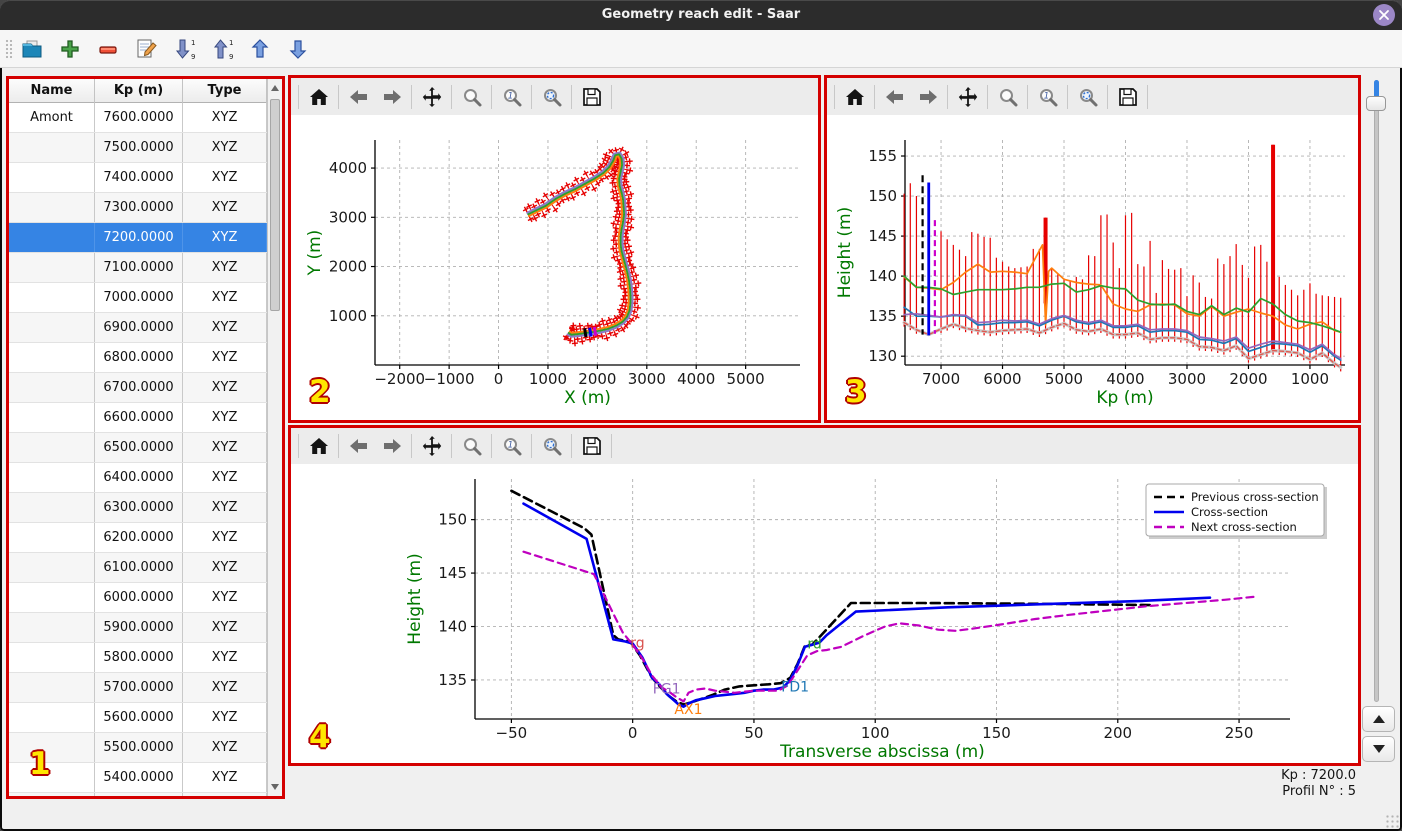 This screenshot has width=1402, height=831. I want to click on panel-number-2: 2, so click(320, 392).